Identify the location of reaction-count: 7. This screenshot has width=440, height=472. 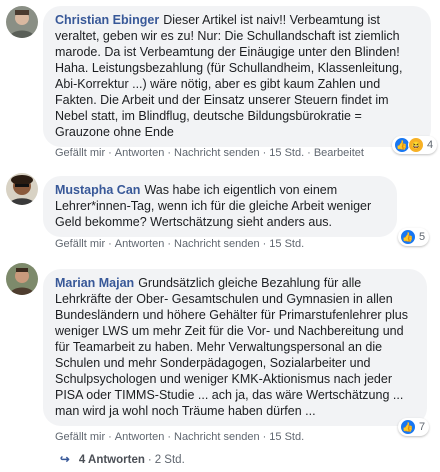
(422, 427).